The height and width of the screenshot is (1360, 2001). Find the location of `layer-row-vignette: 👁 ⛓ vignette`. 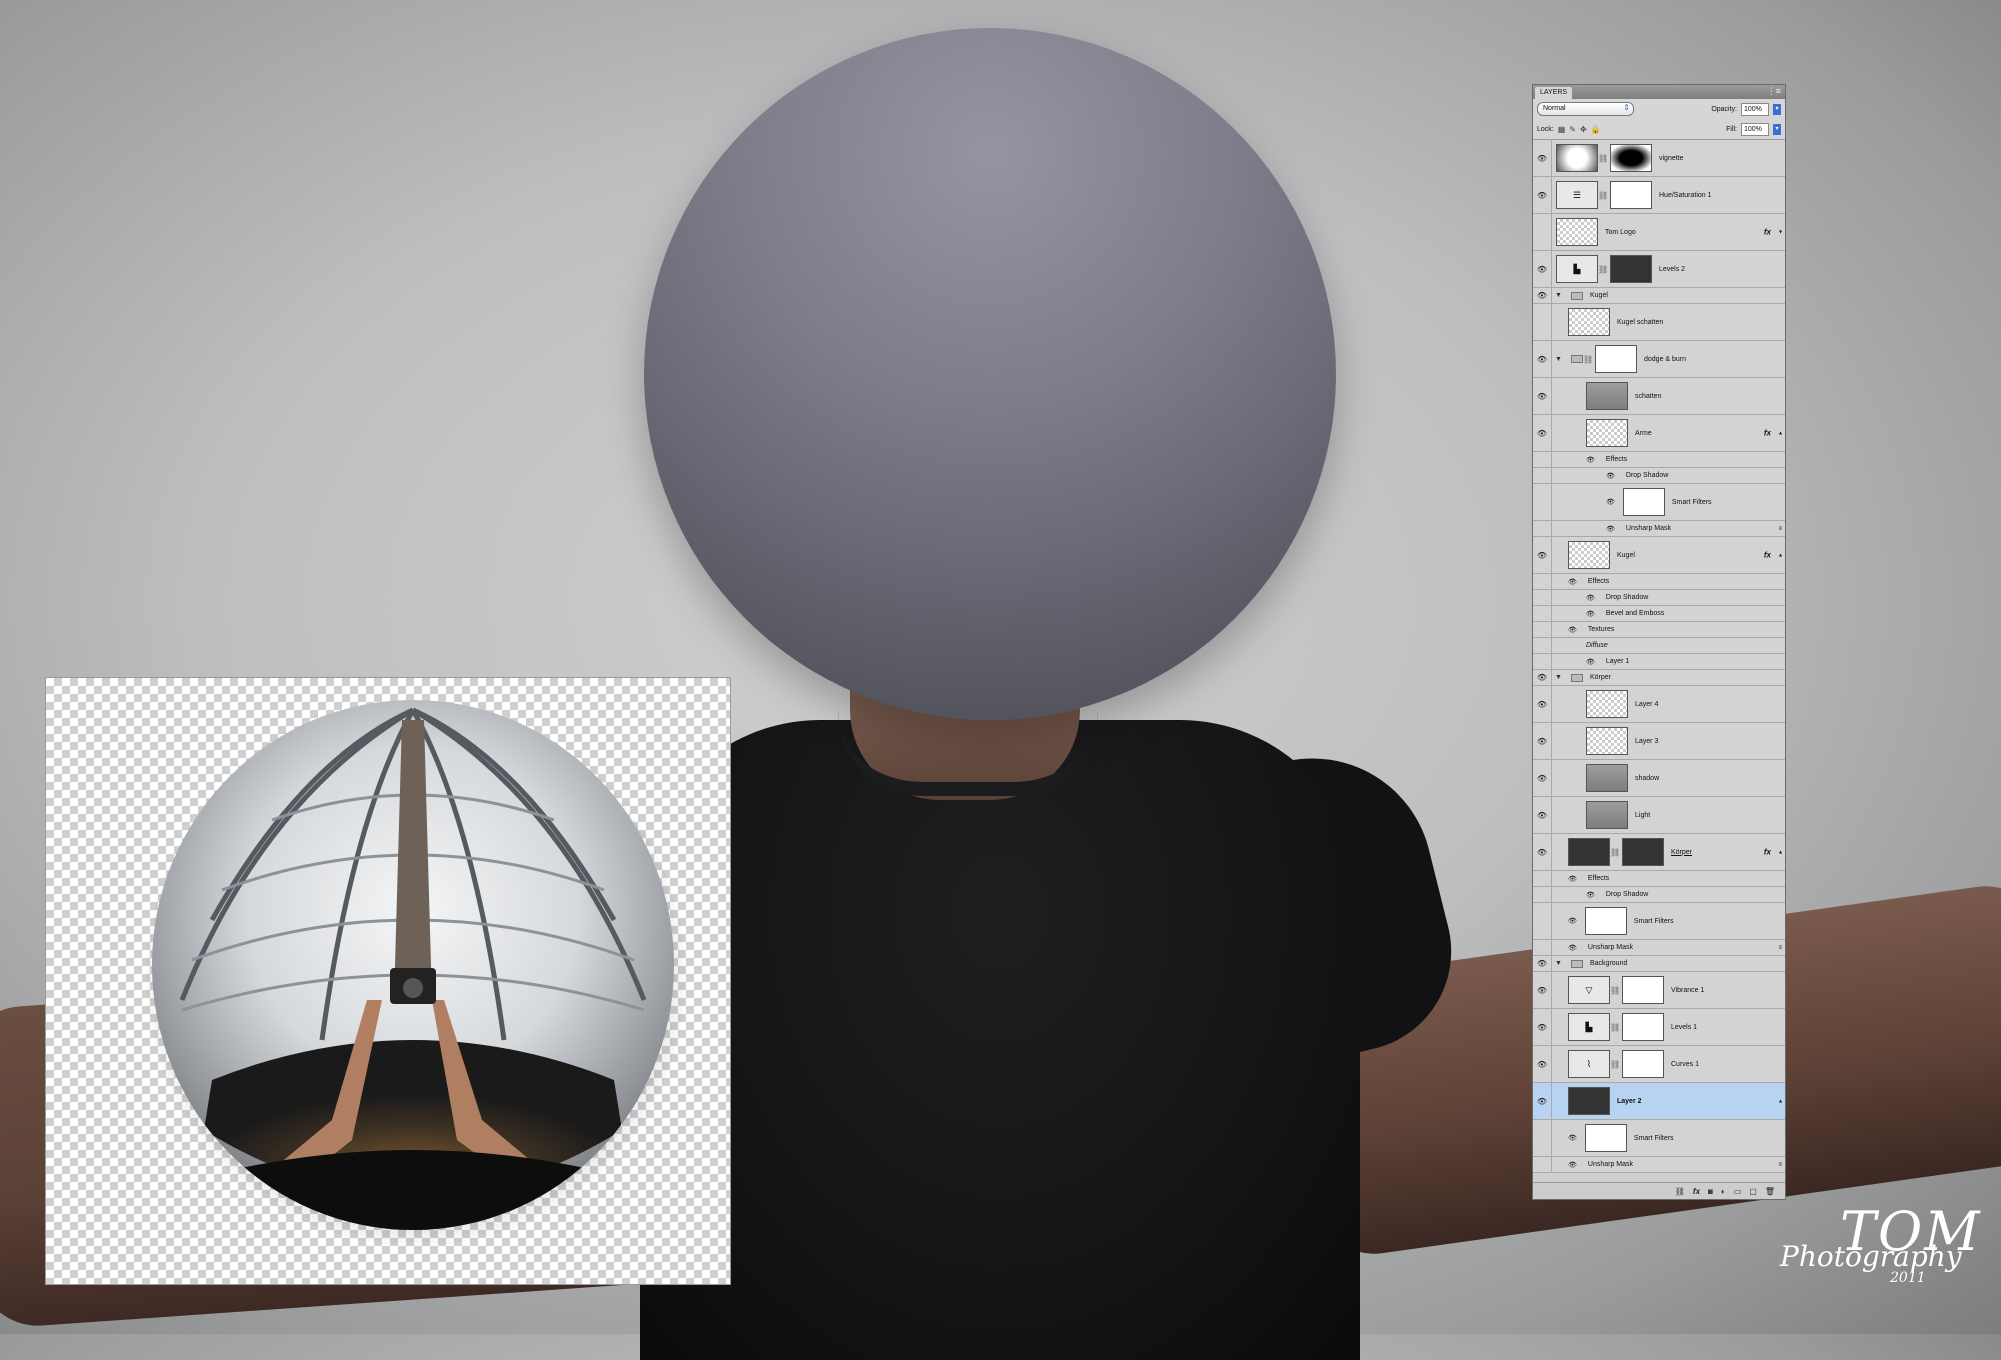

layer-row-vignette: 👁 ⛓ vignette is located at coordinates (1659, 158).